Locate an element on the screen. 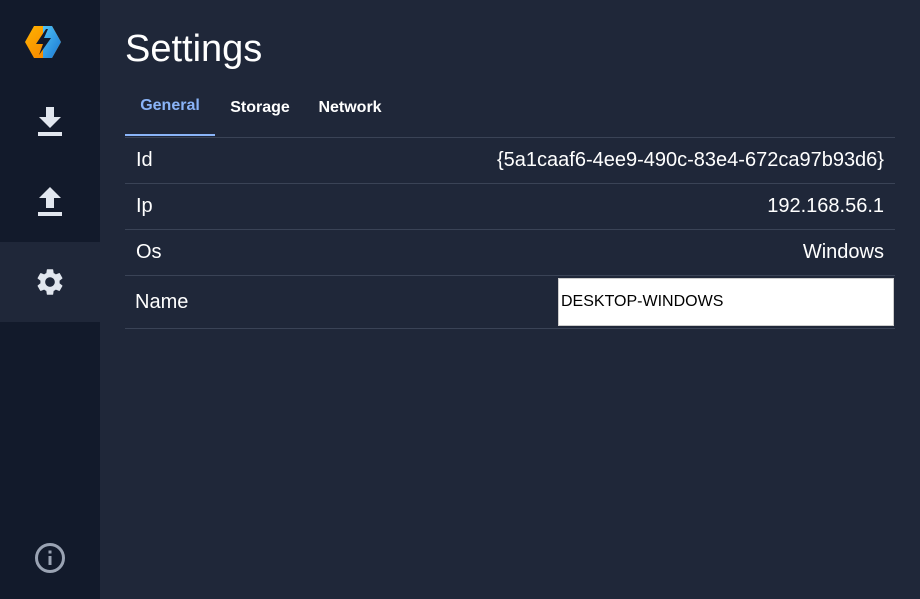  page-title: Settings is located at coordinates (194, 49).